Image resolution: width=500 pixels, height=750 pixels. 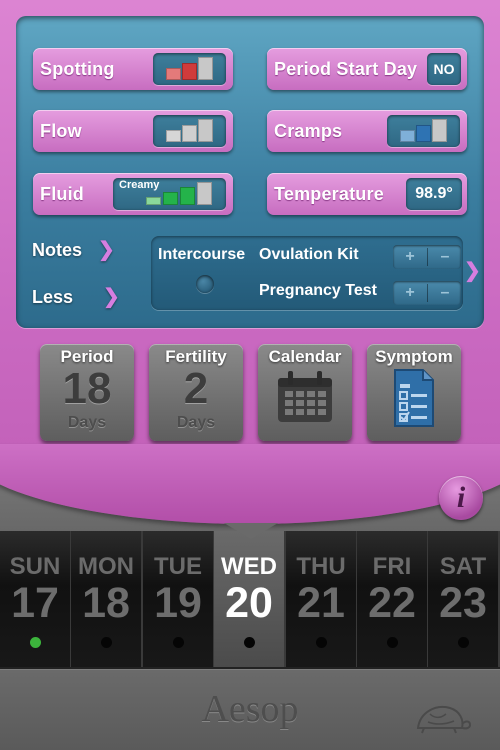 I want to click on fertility-days-count: 2, so click(x=196, y=388).